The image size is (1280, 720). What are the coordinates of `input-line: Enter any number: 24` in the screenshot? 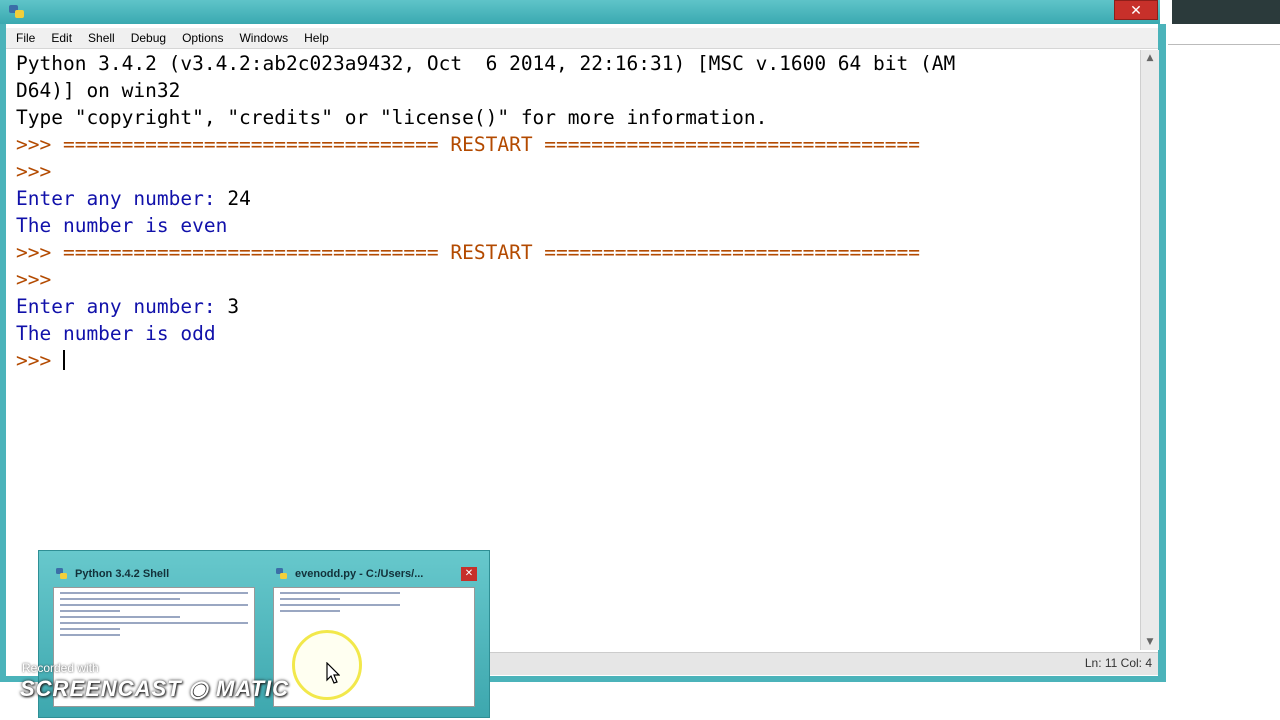 It's located at (573, 198).